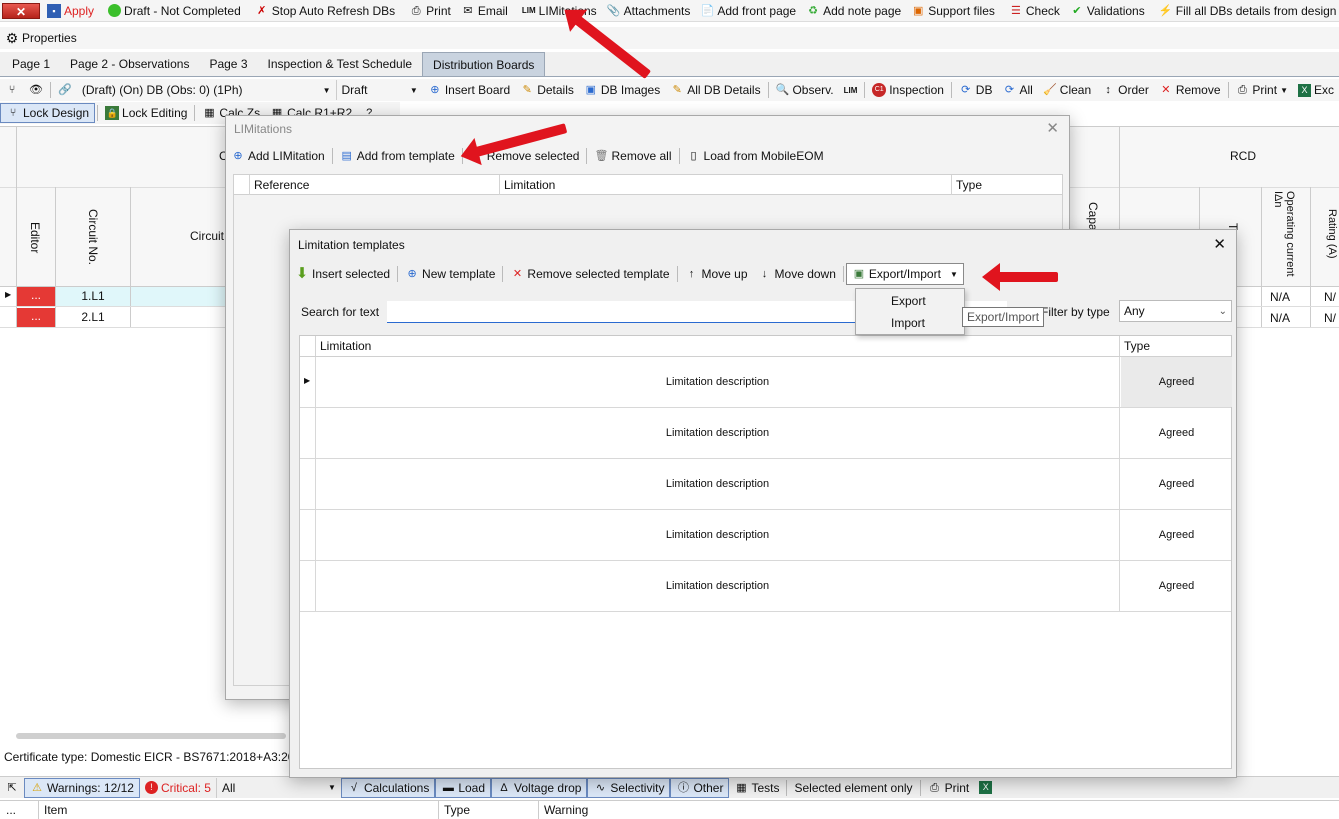 The width and height of the screenshot is (1339, 819). Describe the element at coordinates (1017, 90) in the screenshot. I see `all-refresh-button: ⟳ All` at that location.